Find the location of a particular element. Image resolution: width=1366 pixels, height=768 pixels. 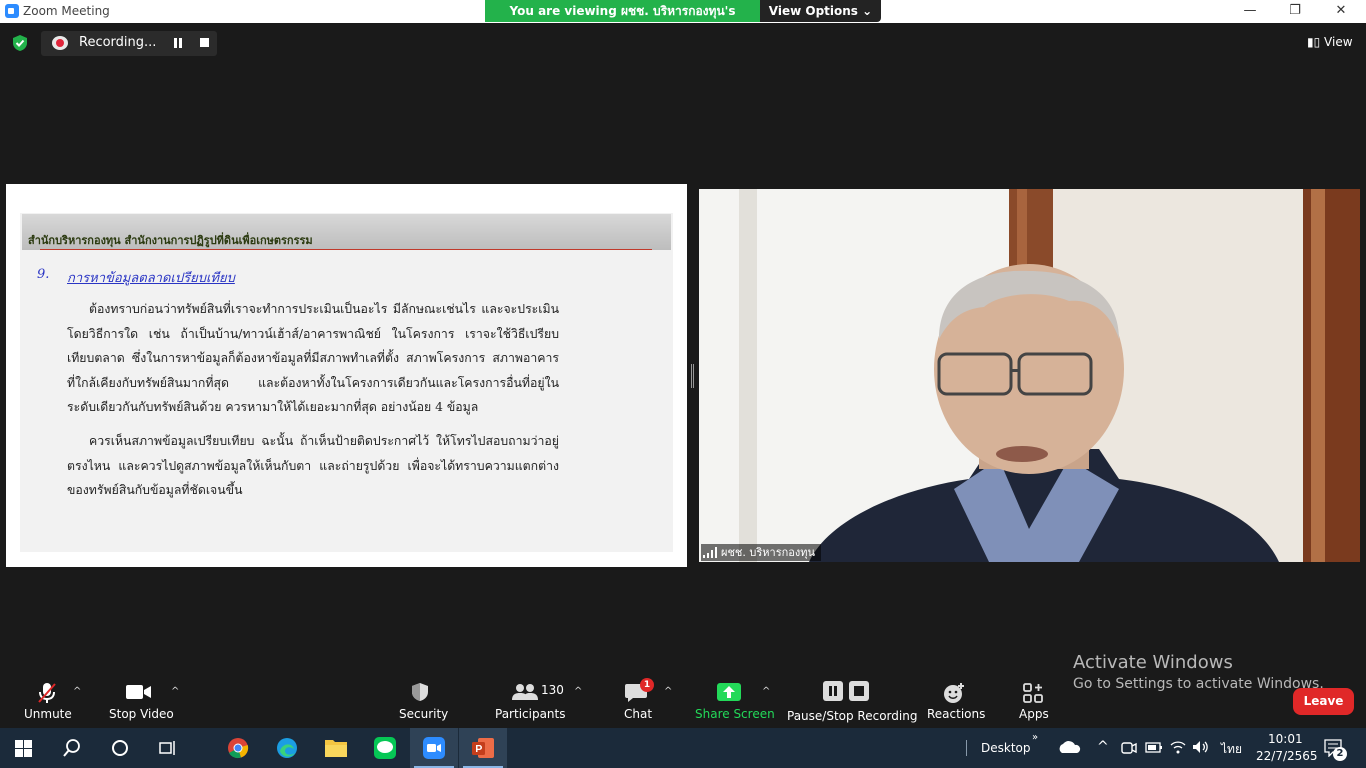

apps-label: Apps is located at coordinates (1034, 714).